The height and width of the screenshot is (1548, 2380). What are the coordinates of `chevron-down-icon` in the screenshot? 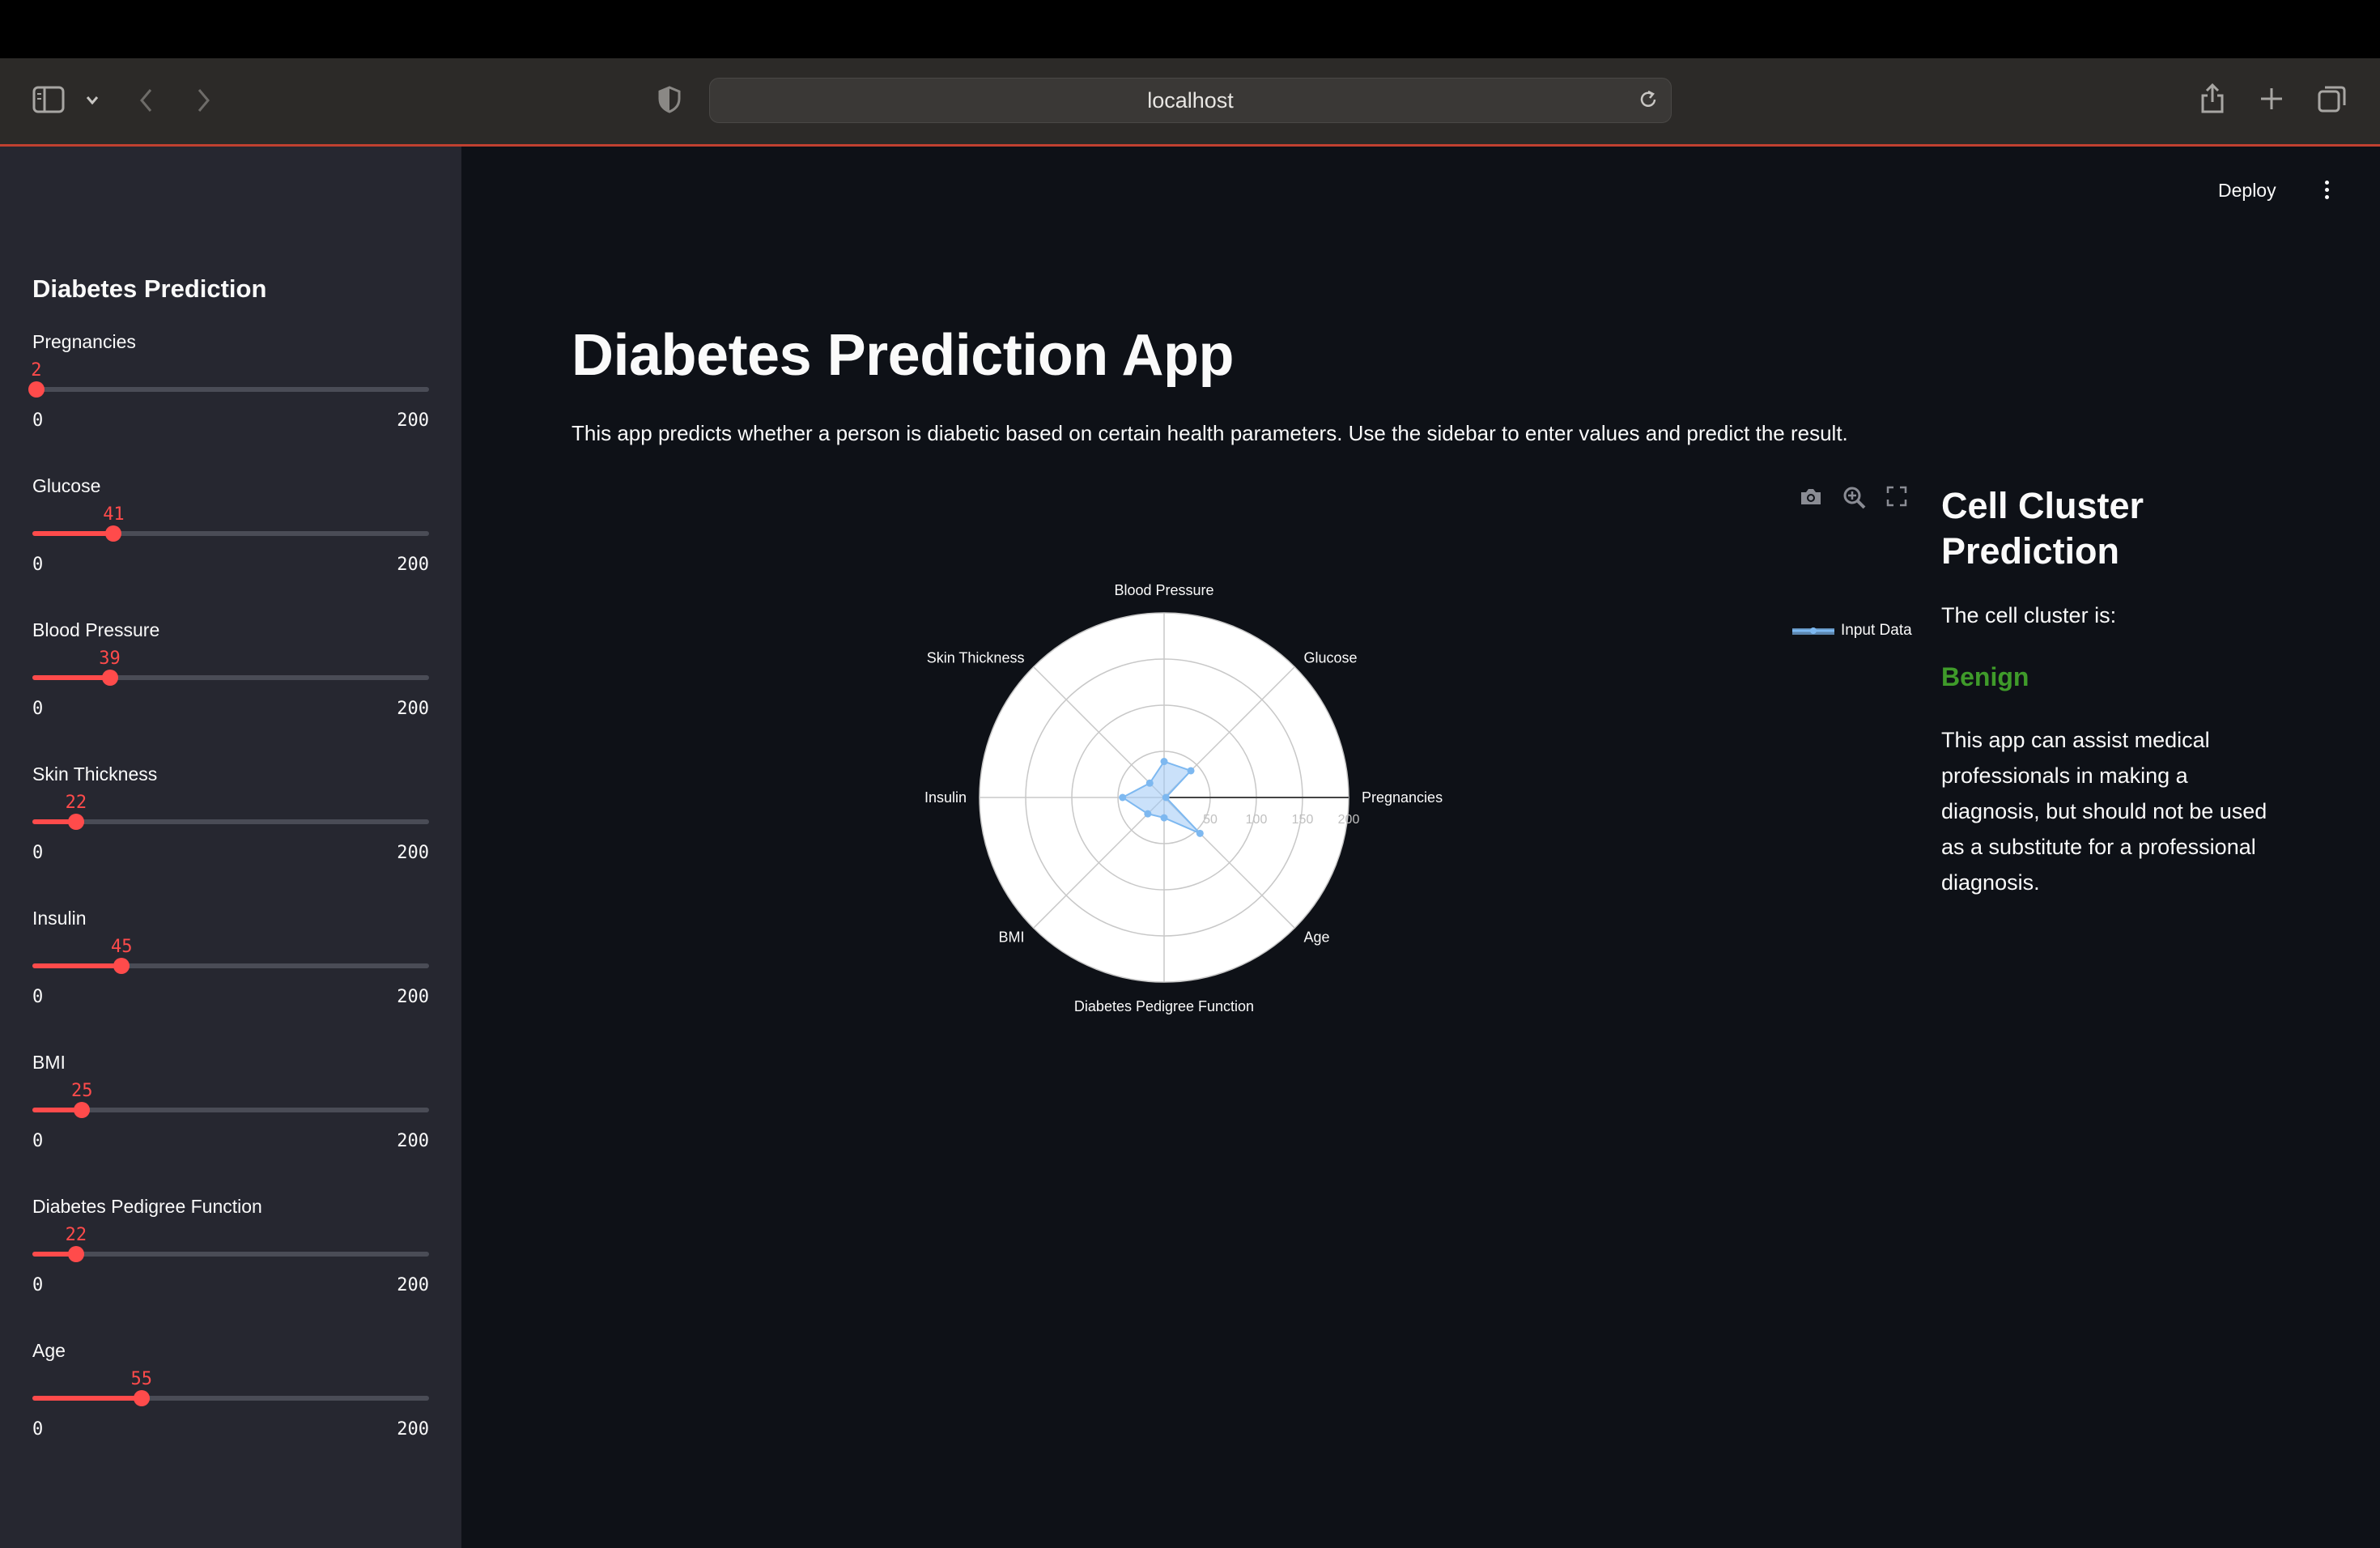 It's located at (92, 100).